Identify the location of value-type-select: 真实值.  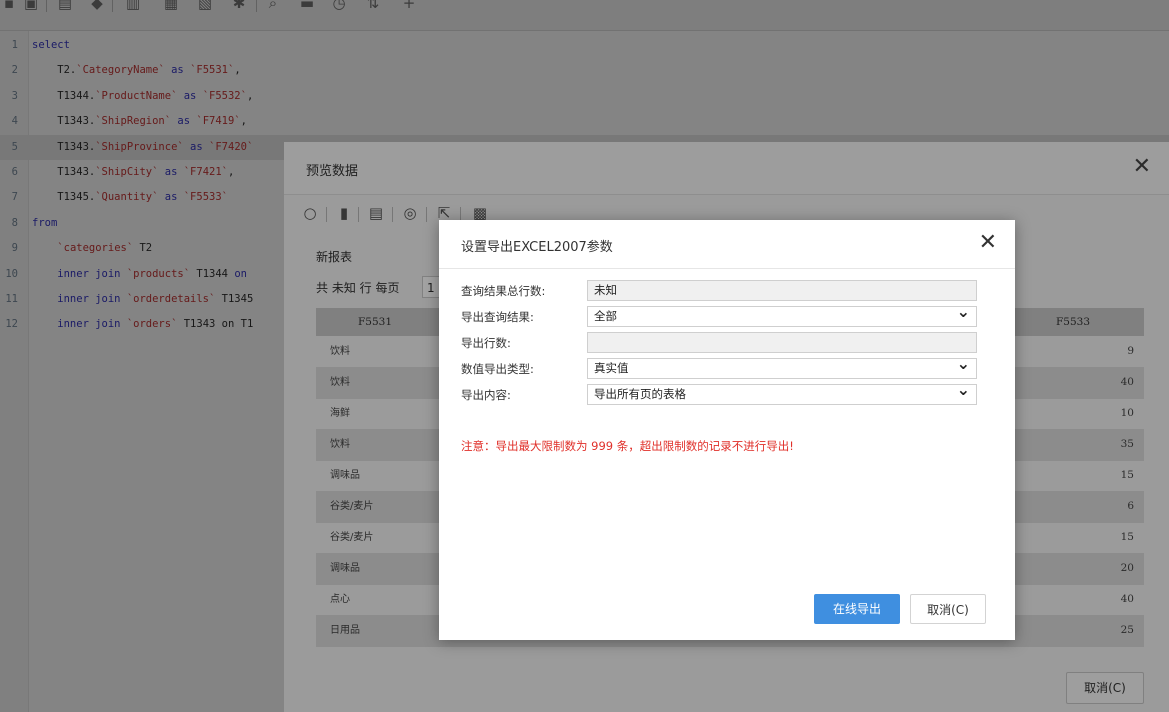
(782, 366).